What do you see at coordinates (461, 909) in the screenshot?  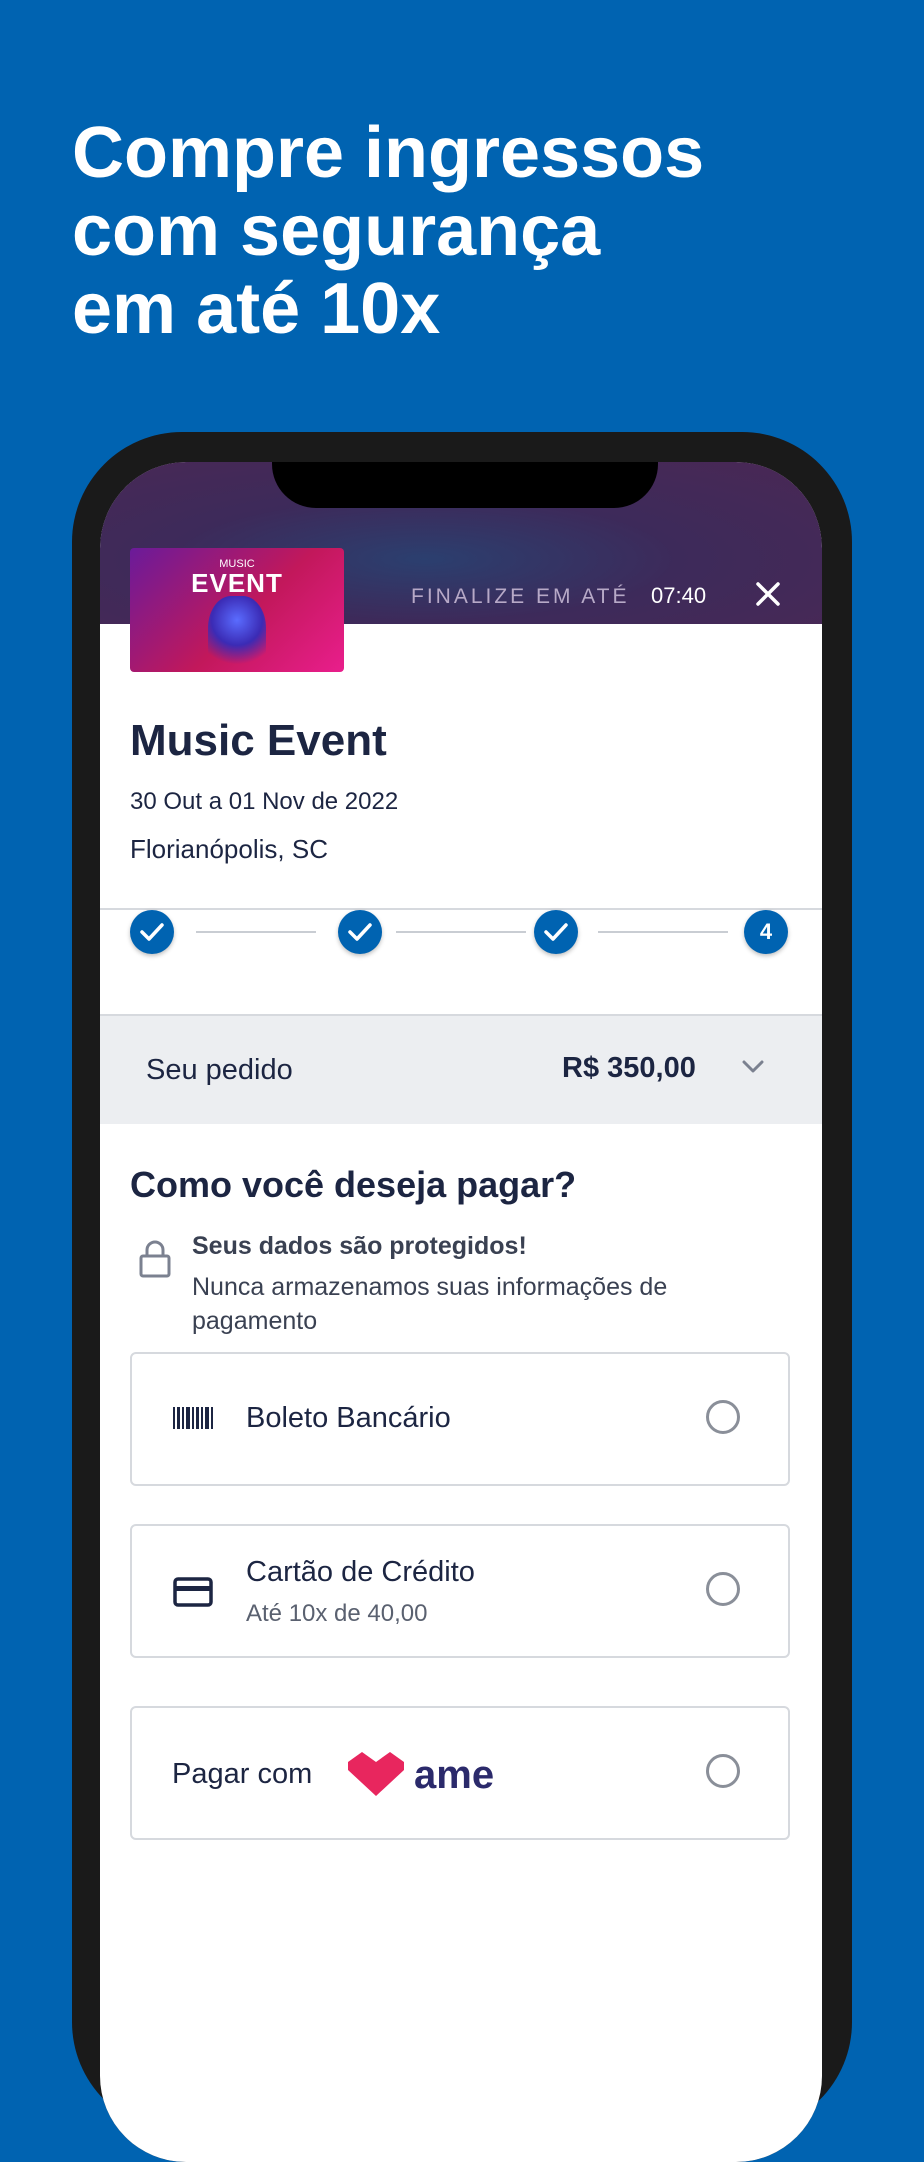 I see `divider` at bounding box center [461, 909].